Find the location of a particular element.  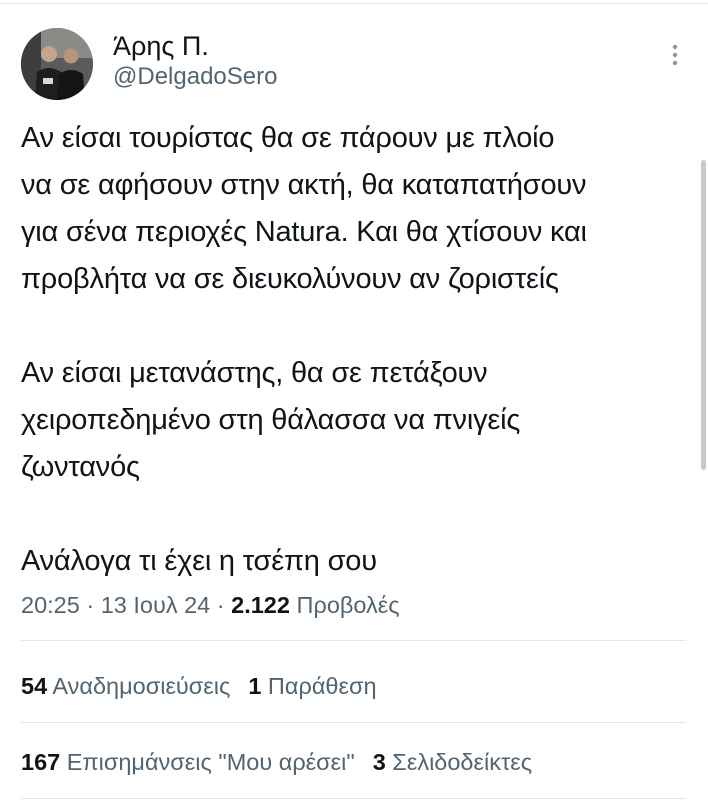

bookmarks-count: 3 is located at coordinates (379, 762).